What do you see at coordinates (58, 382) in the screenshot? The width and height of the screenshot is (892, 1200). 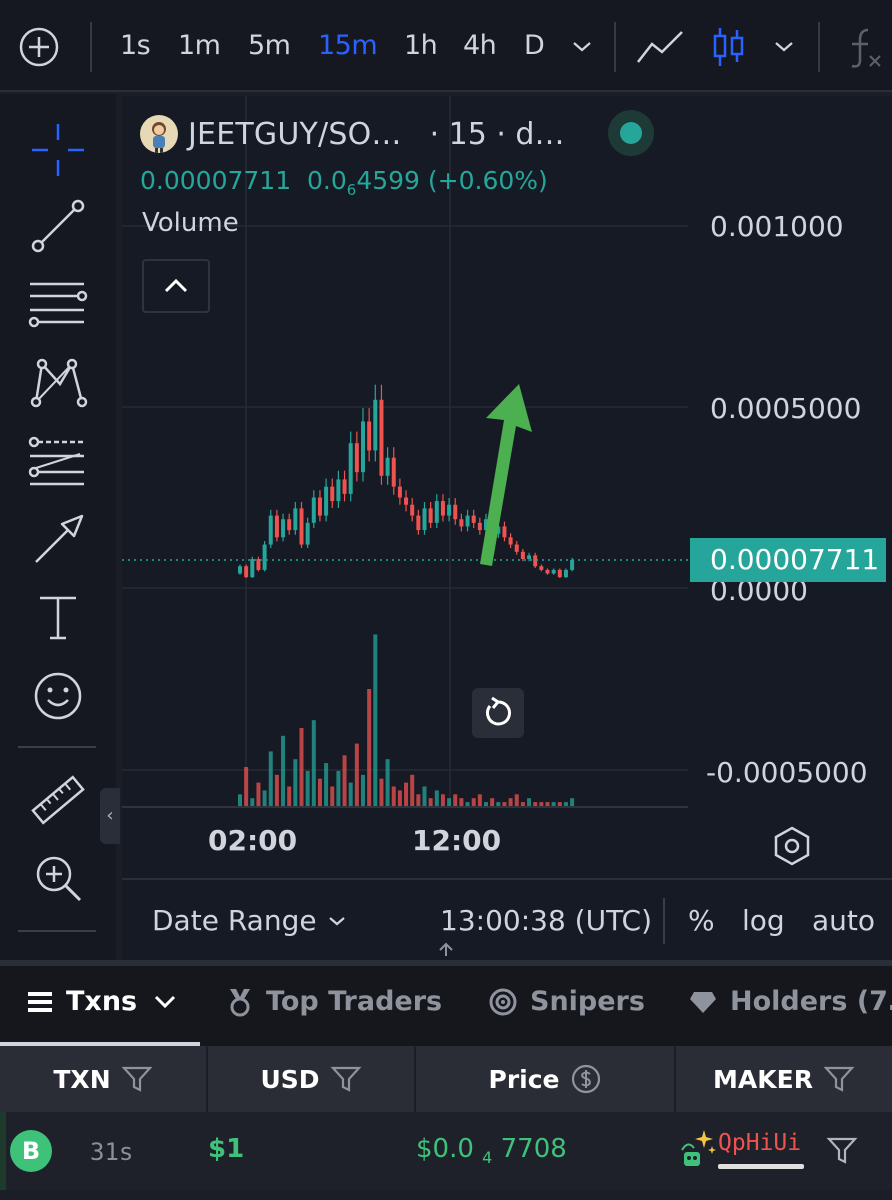 I see `pattern-icon` at bounding box center [58, 382].